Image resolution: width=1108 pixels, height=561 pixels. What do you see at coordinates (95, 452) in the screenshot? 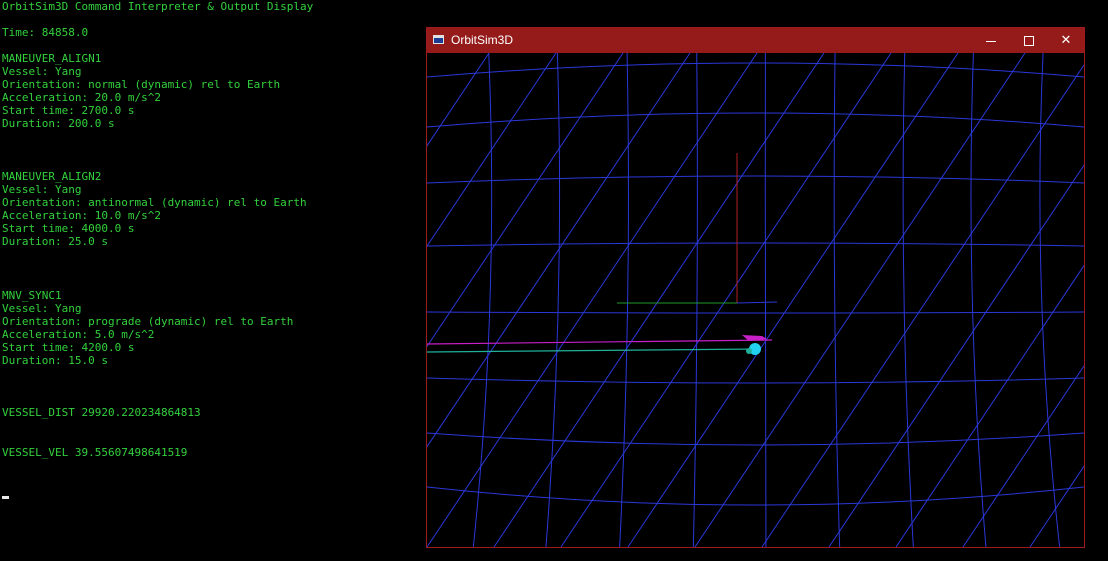
I see `vessel-velocity: VESSEL_VEL 39.55607498641519` at bounding box center [95, 452].